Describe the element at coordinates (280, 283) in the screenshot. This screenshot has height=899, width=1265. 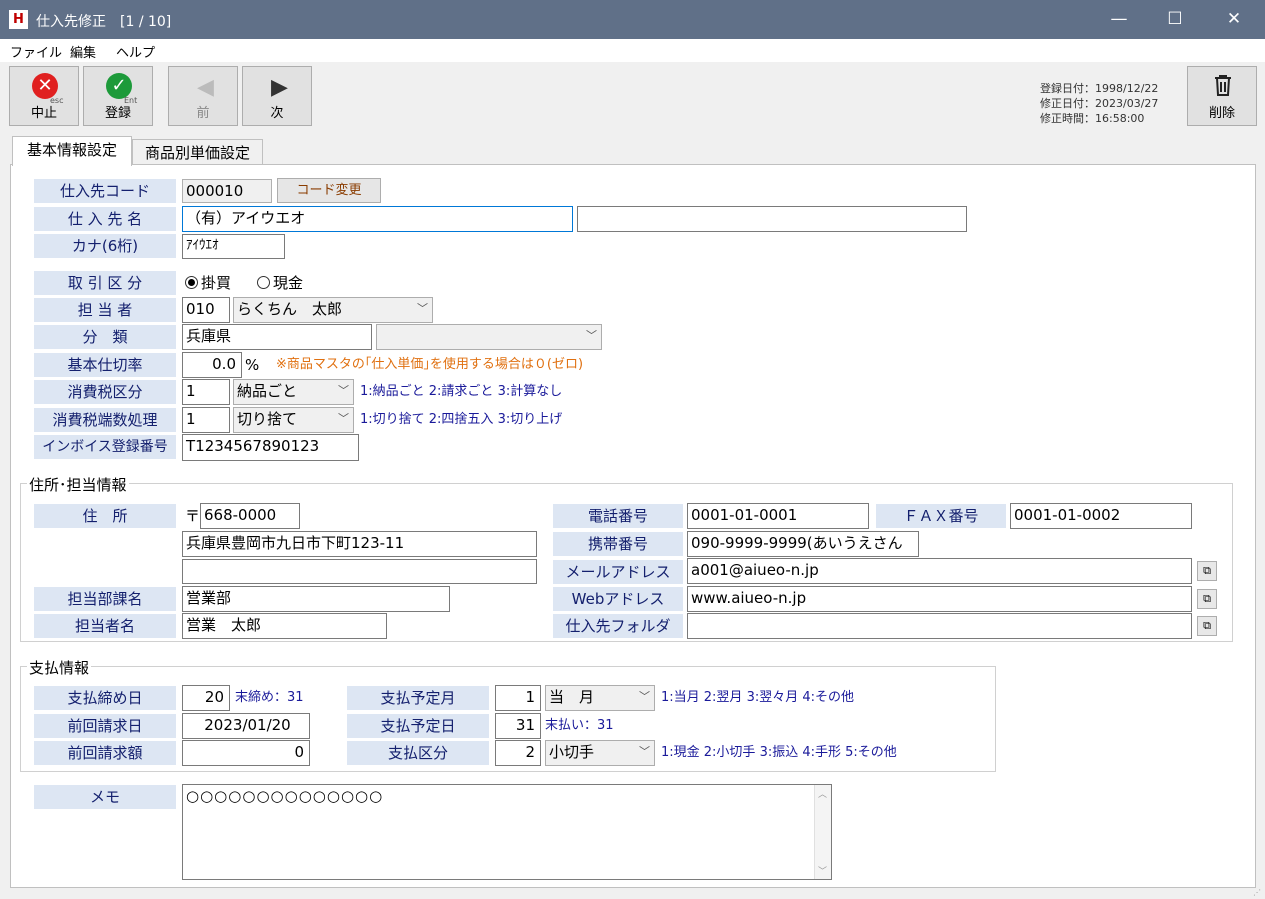
I see `trade-radio-cash: 現金` at that location.